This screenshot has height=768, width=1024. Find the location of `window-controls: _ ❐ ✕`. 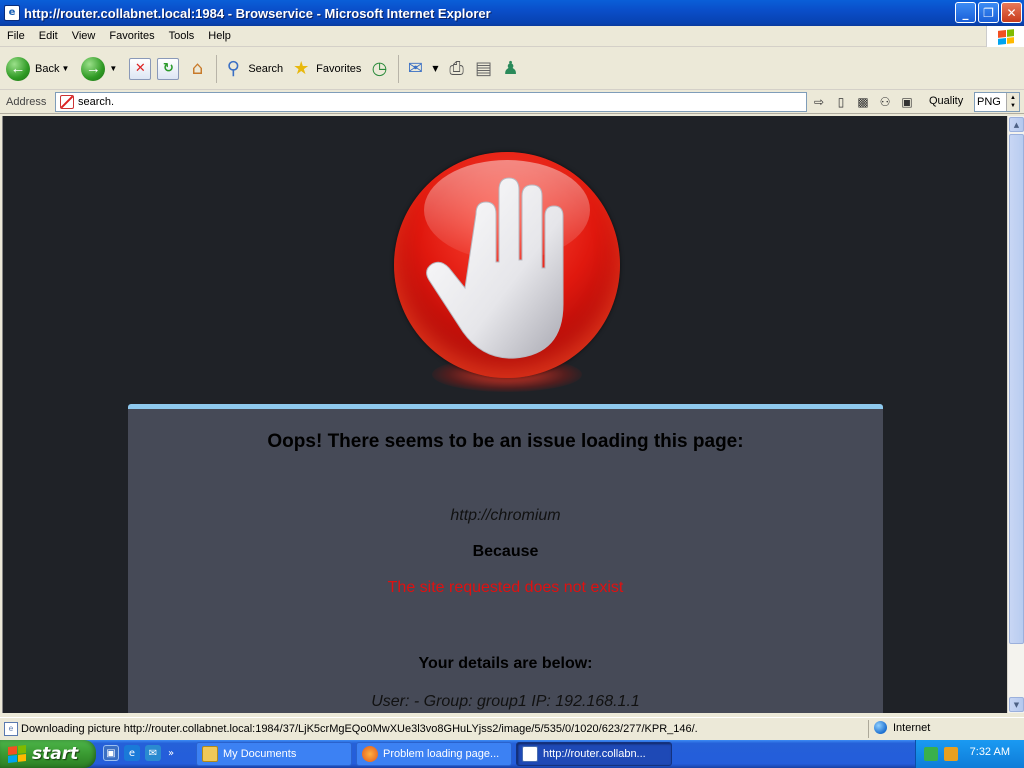

window-controls: _ ❐ ✕ is located at coordinates (988, 12).